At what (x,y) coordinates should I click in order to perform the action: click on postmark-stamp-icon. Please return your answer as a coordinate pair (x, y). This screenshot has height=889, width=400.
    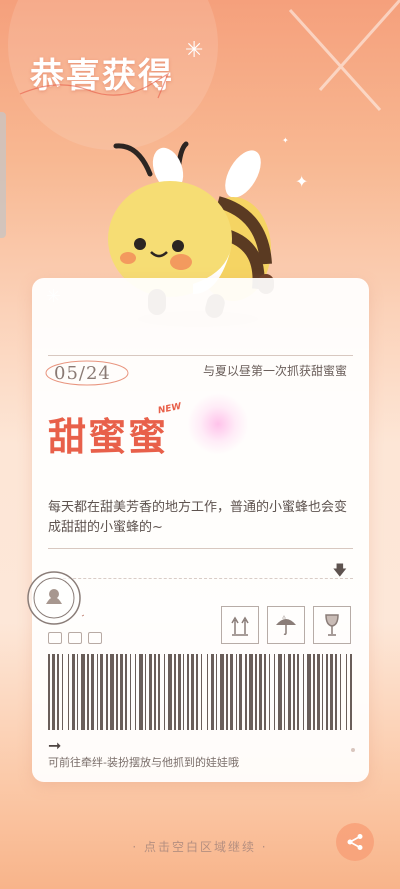
    Looking at the image, I should click on (55, 598).